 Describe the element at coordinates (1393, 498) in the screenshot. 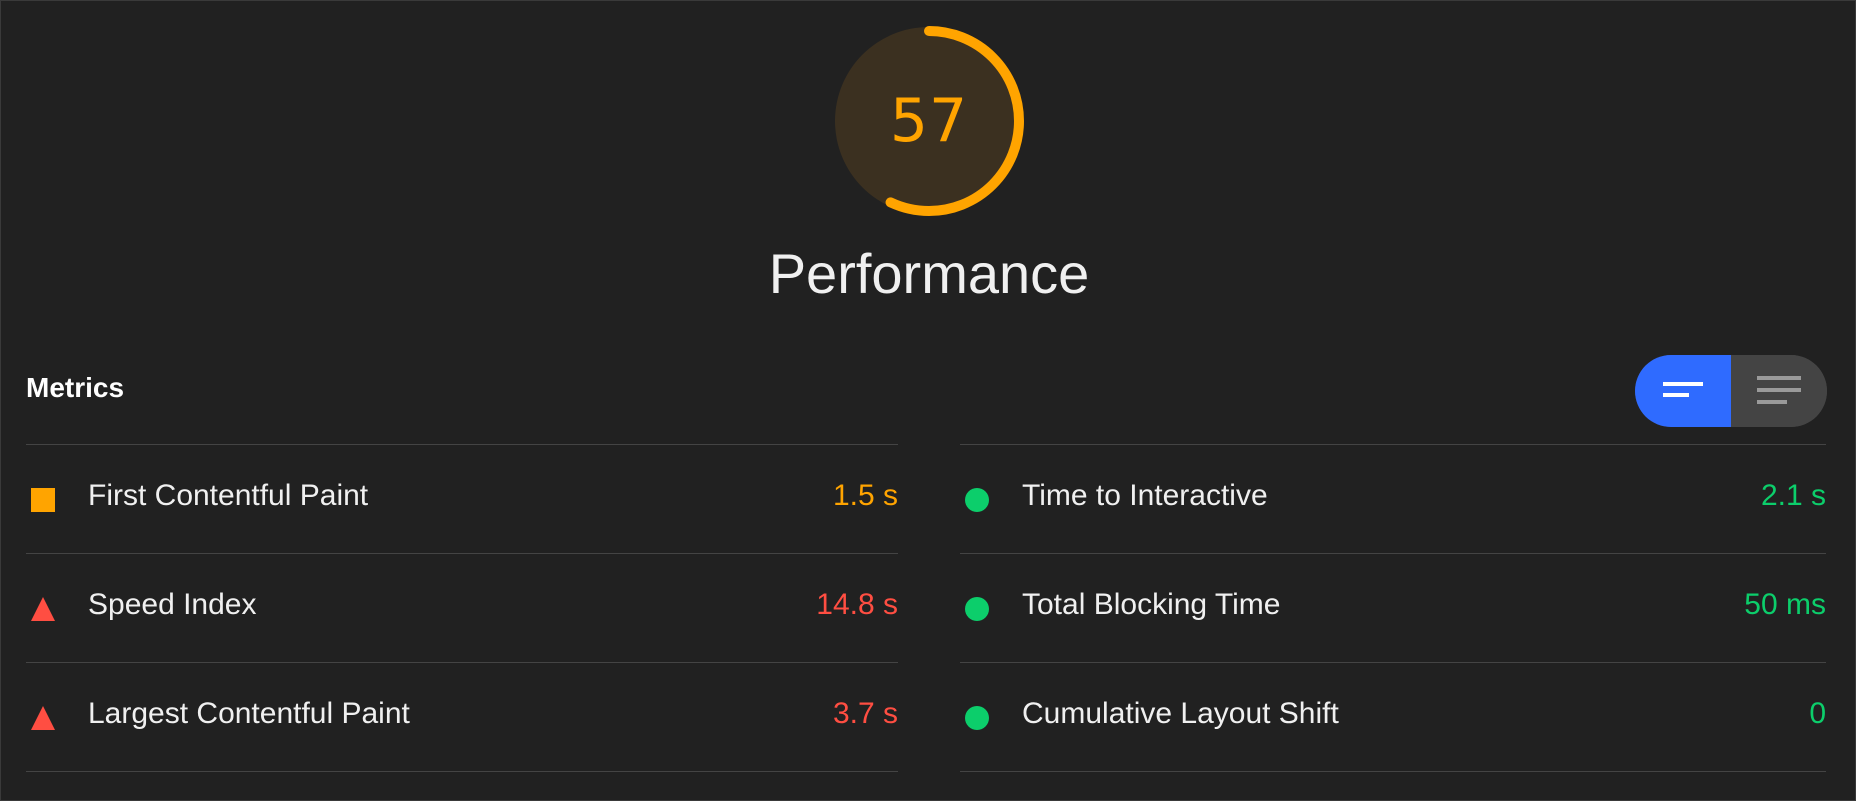

I see `metric-row: Time to Interactive 2.1 s` at that location.